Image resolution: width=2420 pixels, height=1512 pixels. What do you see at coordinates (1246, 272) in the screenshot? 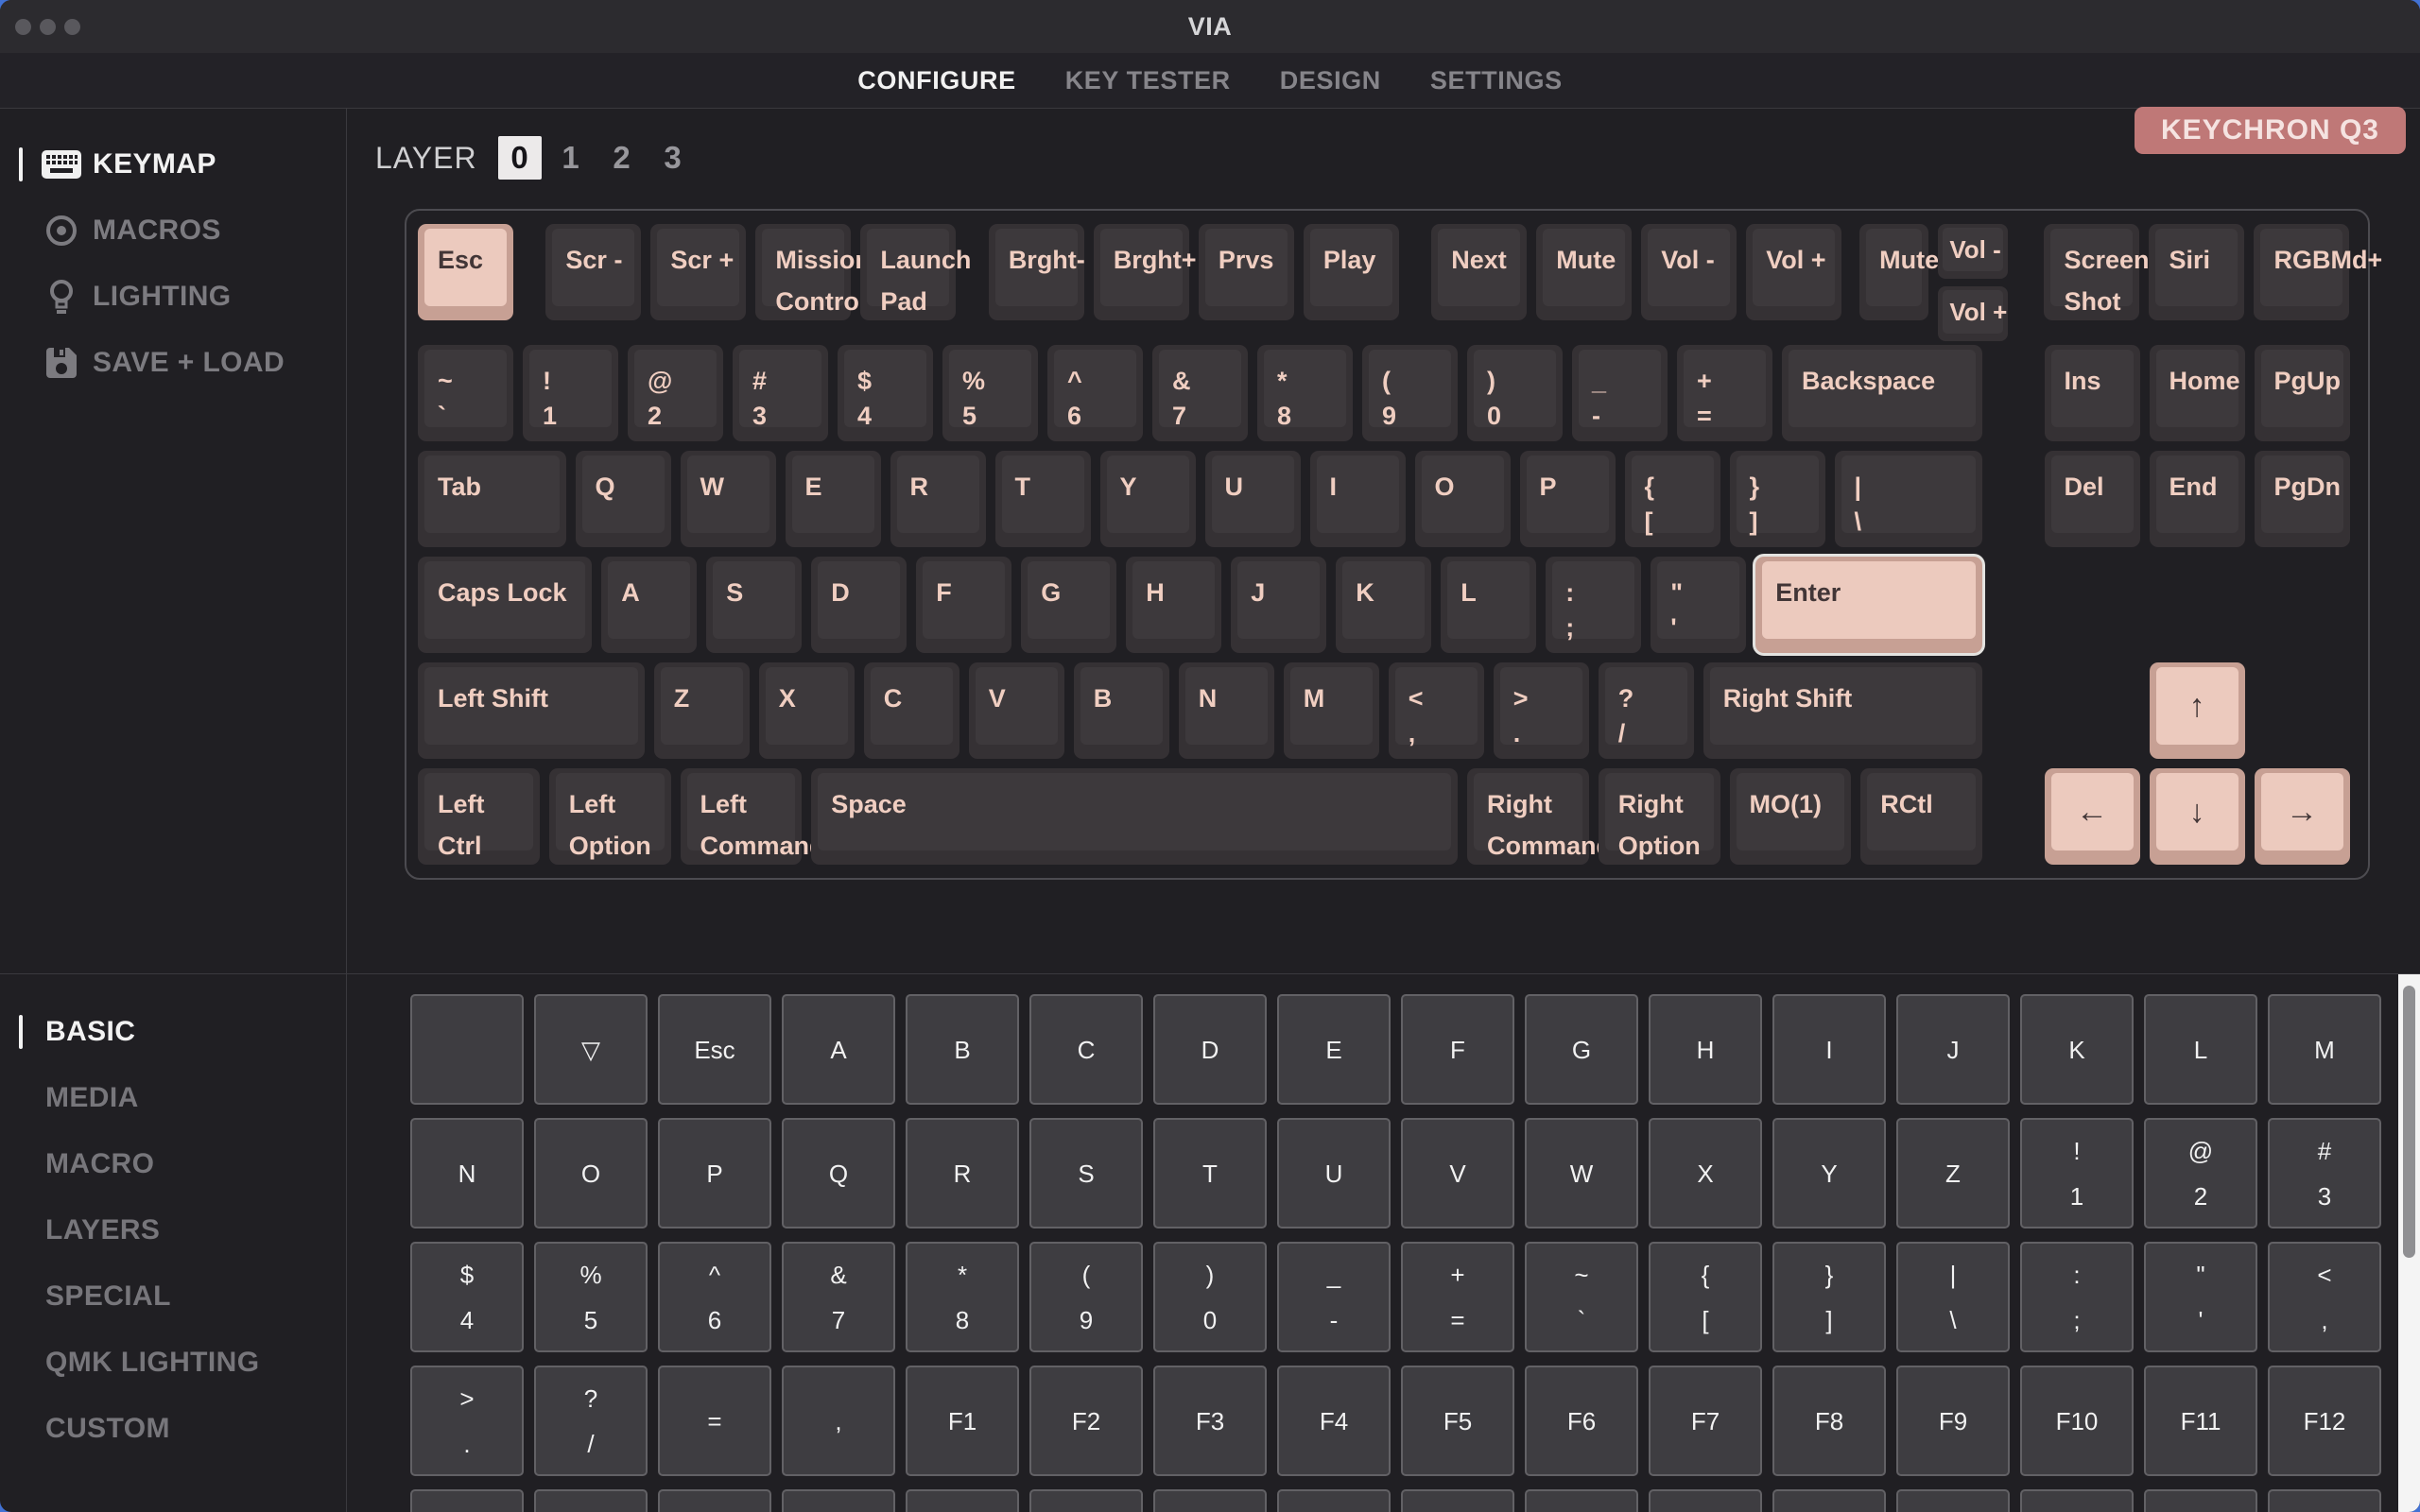
I see `key-prvs: Prvs` at bounding box center [1246, 272].